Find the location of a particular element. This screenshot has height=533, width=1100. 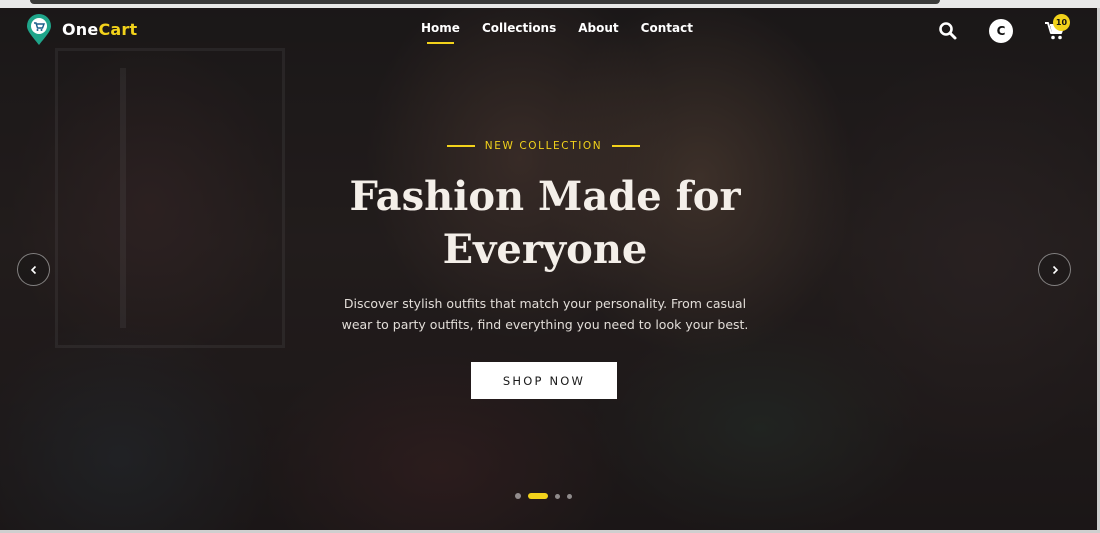

nav-home: Home is located at coordinates (440, 32).